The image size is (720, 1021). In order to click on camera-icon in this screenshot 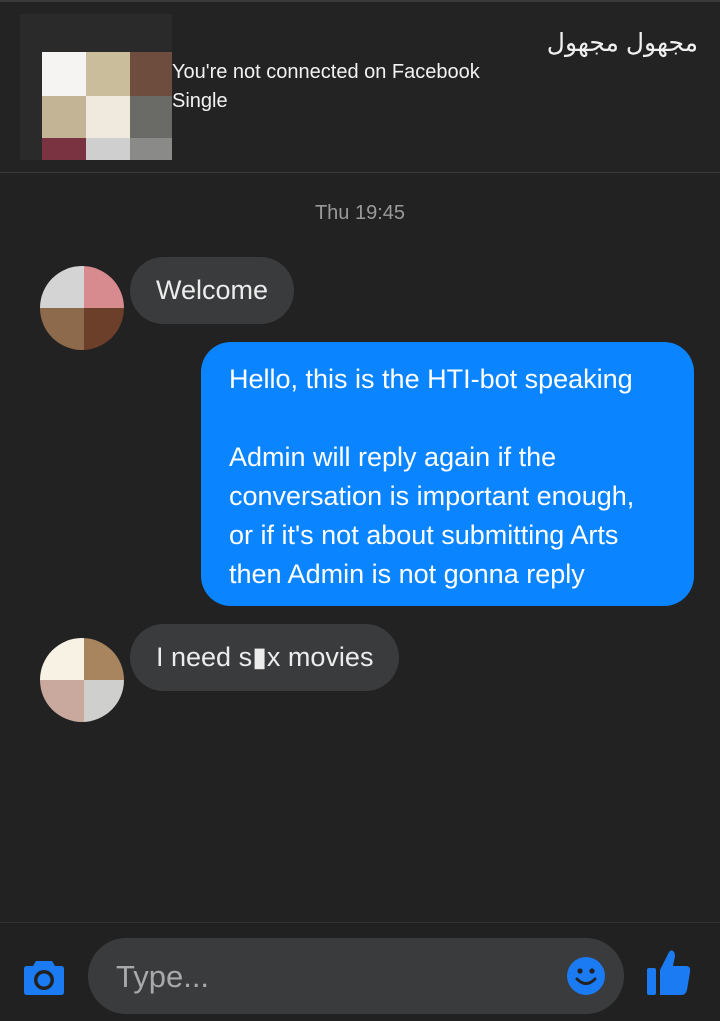, I will do `click(44, 977)`.